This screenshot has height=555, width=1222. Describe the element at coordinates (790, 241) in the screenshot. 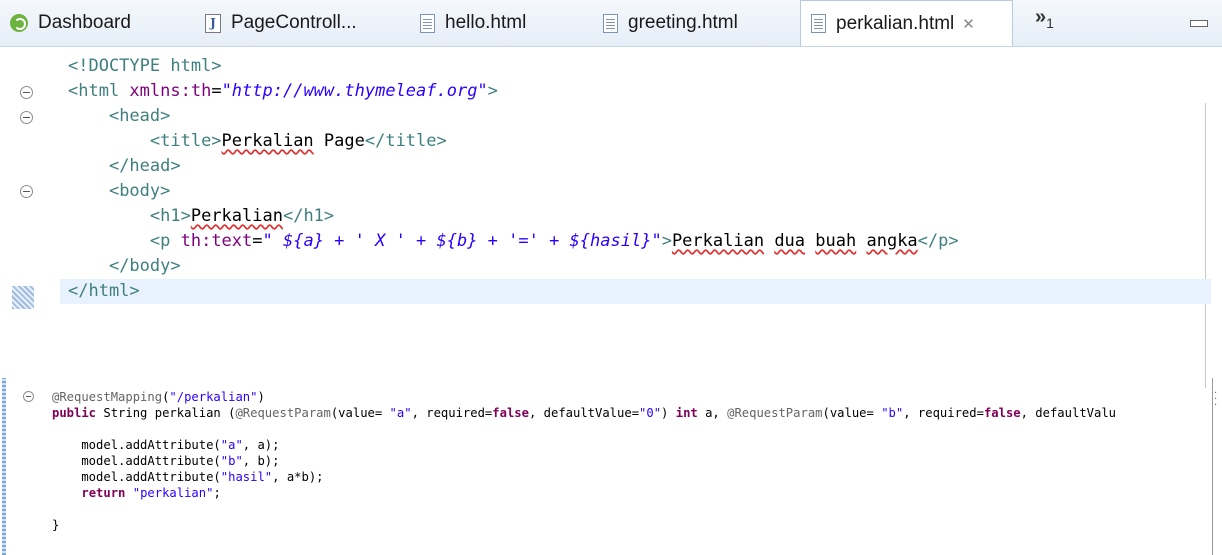

I see `code-token: dua` at that location.